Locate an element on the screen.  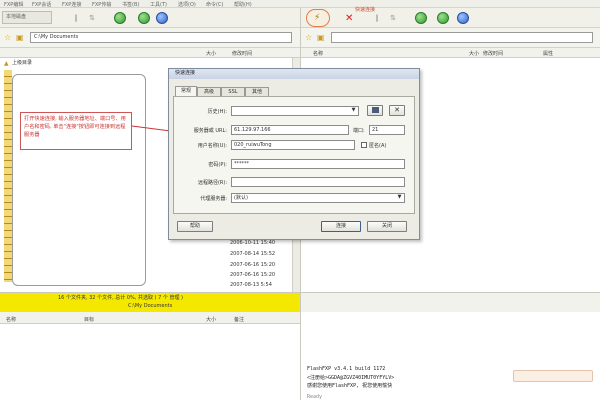
delete-icon: ✕ is located at coordinates (397, 110).